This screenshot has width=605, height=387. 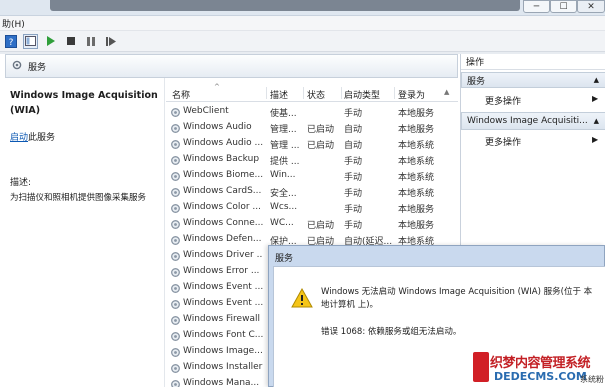 What do you see at coordinates (302, 297) in the screenshot?
I see `warning-icon` at bounding box center [302, 297].